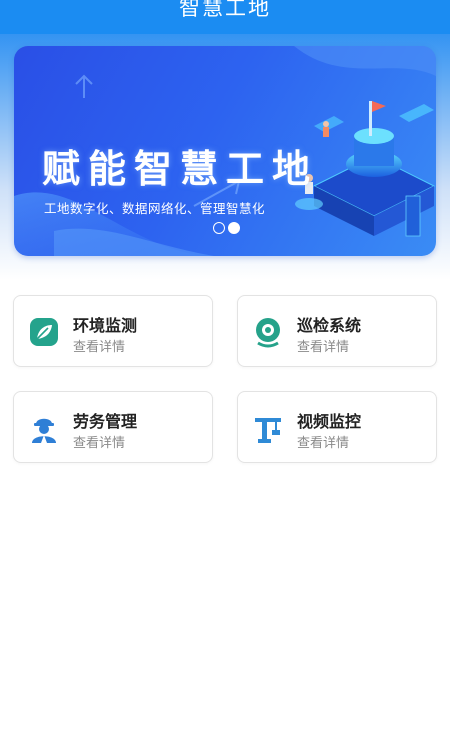  I want to click on card-inspection-system: 巡检系统 查看详情, so click(337, 331).